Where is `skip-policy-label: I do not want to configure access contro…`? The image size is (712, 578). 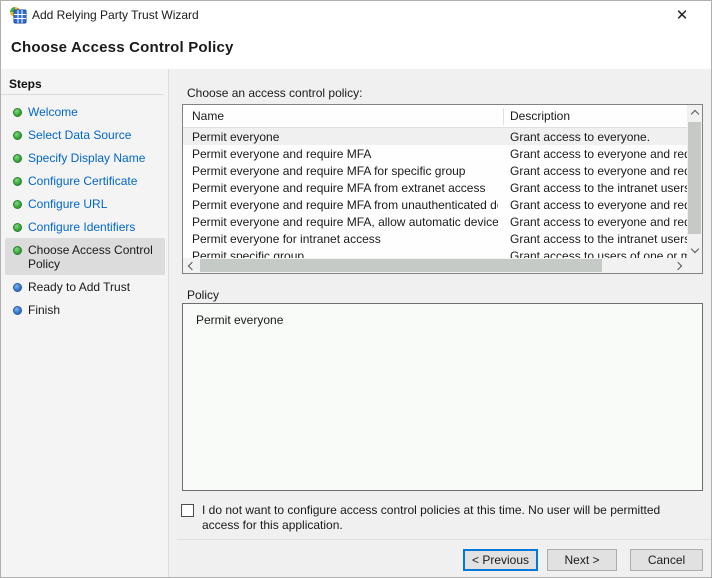
skip-policy-label: I do not want to configure access contro… is located at coordinates (451, 518).